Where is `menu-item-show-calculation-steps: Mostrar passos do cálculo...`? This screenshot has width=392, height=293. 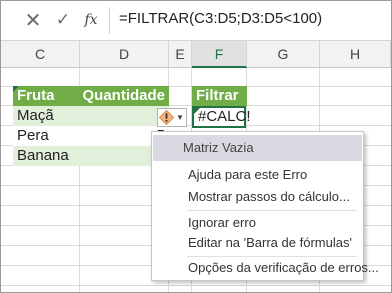
menu-item-show-calculation-steps: Mostrar passos do cálculo... is located at coordinates (257, 197).